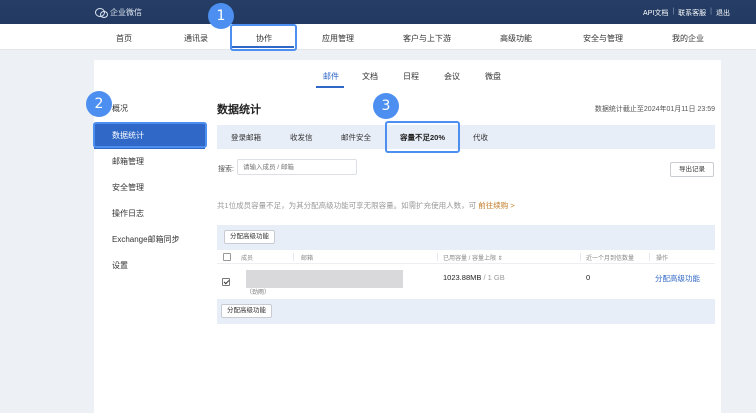  I want to click on col-email: 邮箱, so click(307, 259).